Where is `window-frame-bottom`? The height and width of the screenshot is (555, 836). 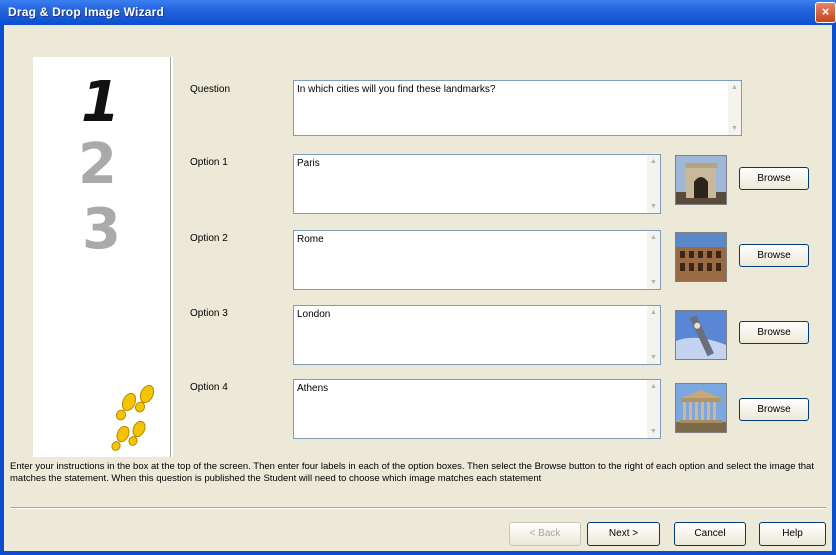 window-frame-bottom is located at coordinates (418, 553).